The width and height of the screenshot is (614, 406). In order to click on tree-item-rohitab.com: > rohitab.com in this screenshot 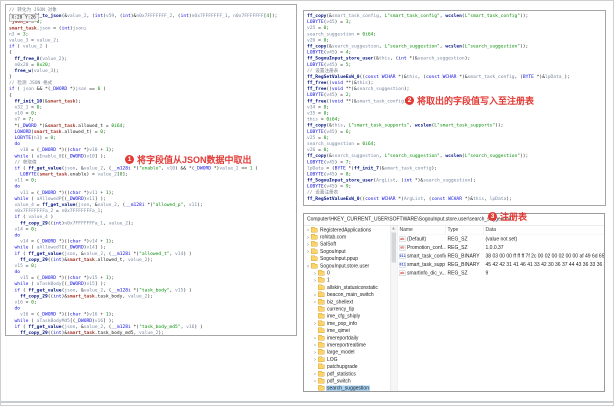, I will do `click(347, 237)`.